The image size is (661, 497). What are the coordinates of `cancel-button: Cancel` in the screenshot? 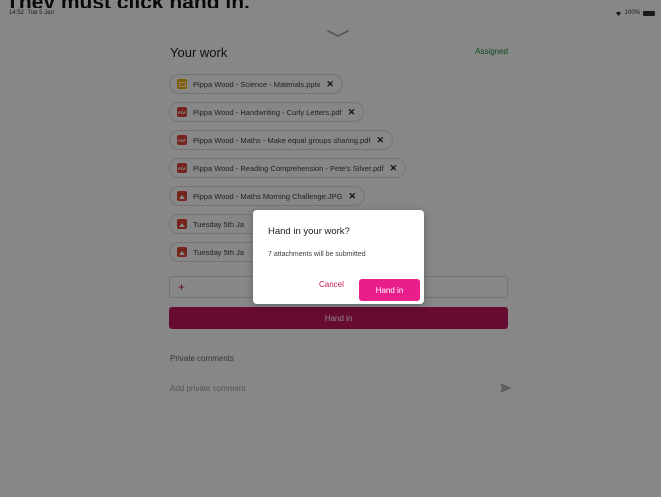 It's located at (331, 284).